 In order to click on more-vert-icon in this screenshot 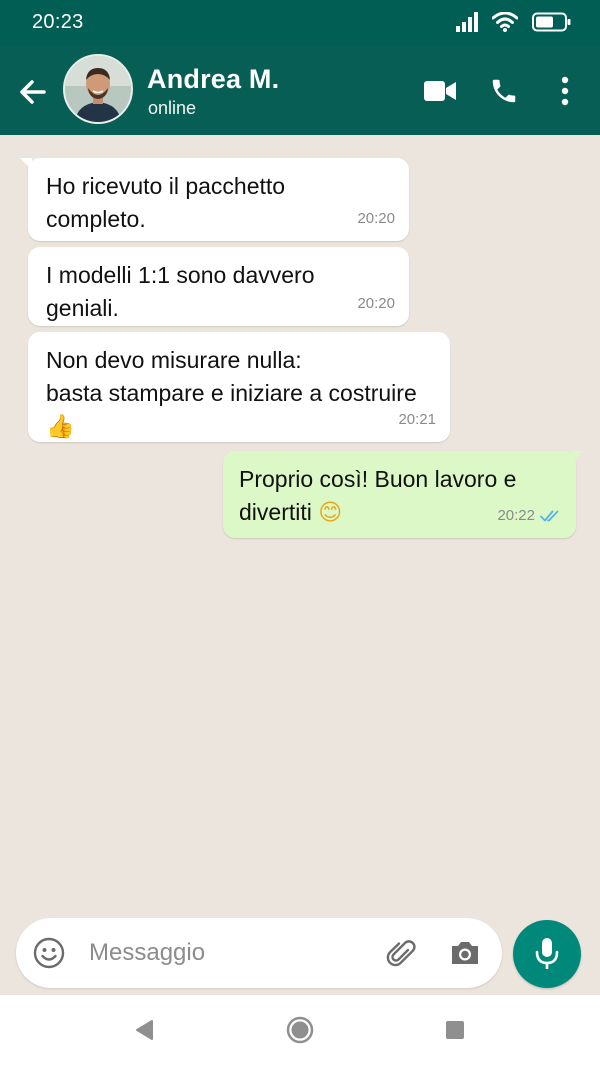, I will do `click(565, 91)`.